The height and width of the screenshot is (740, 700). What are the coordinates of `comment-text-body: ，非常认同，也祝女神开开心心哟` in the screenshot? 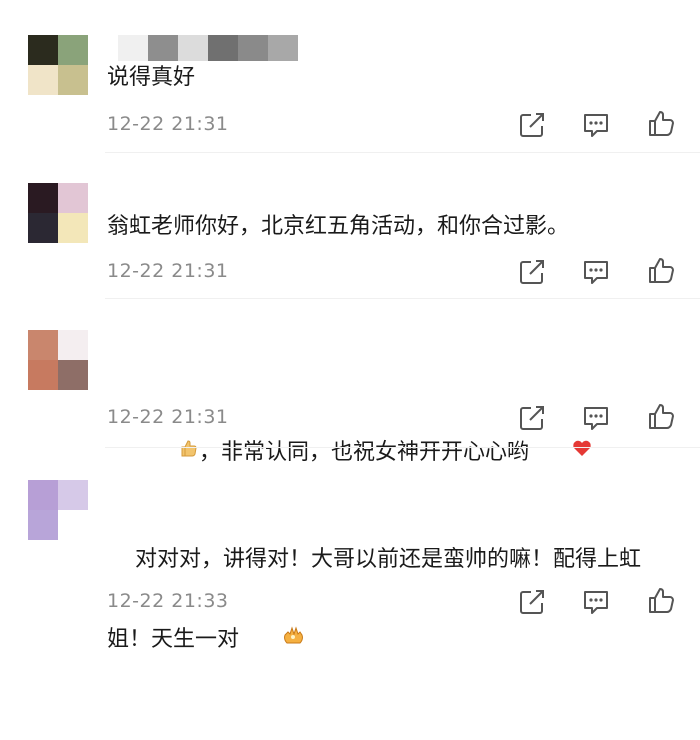 It's located at (363, 452).